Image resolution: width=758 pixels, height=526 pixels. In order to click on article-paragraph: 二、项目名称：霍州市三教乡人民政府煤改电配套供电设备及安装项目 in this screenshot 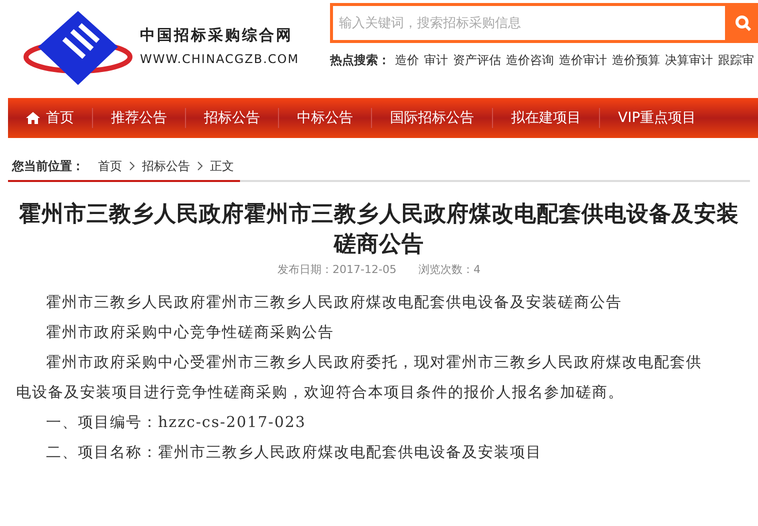, I will do `click(294, 452)`.